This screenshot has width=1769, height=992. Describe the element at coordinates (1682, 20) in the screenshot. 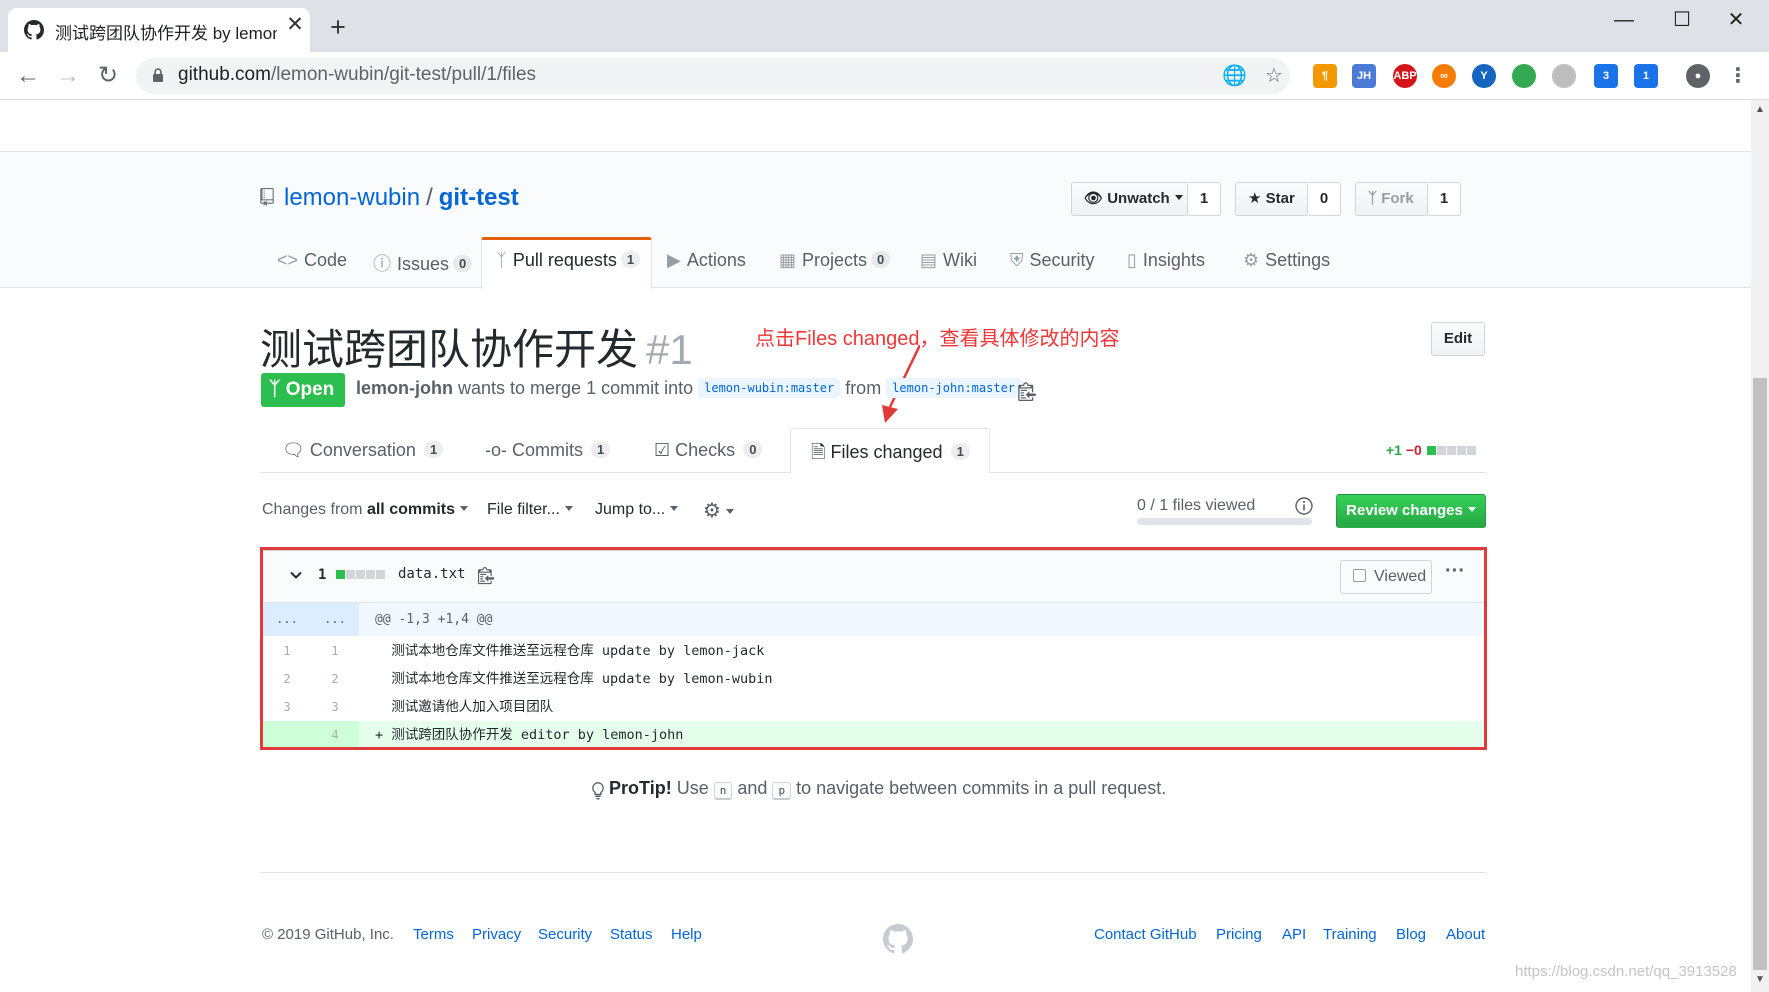

I see `maximize-button: ☐` at that location.